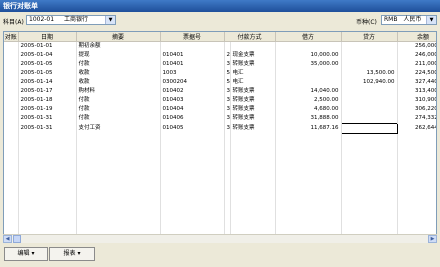  What do you see at coordinates (47, 109) in the screenshot?
I see `cell-date: 2005-01-19` at bounding box center [47, 109].